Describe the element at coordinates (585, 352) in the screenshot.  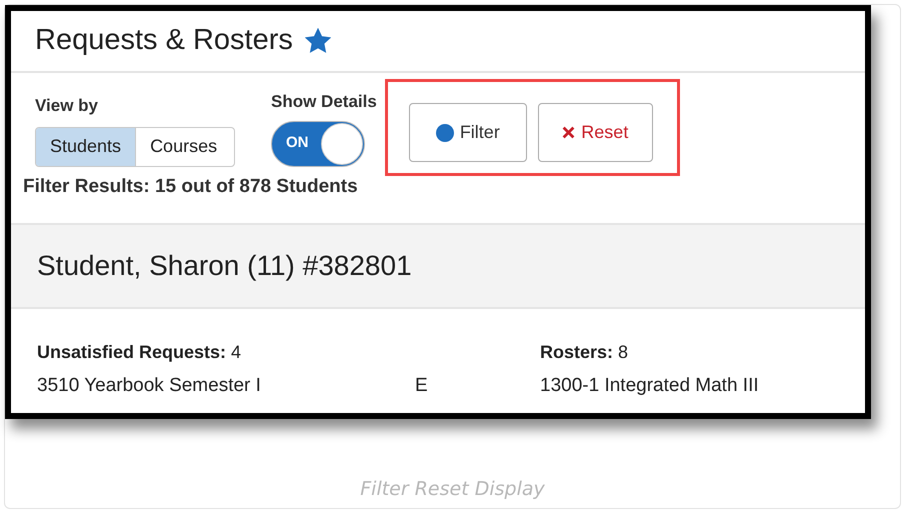
I see `rosters-heading: Rosters: 8` at that location.